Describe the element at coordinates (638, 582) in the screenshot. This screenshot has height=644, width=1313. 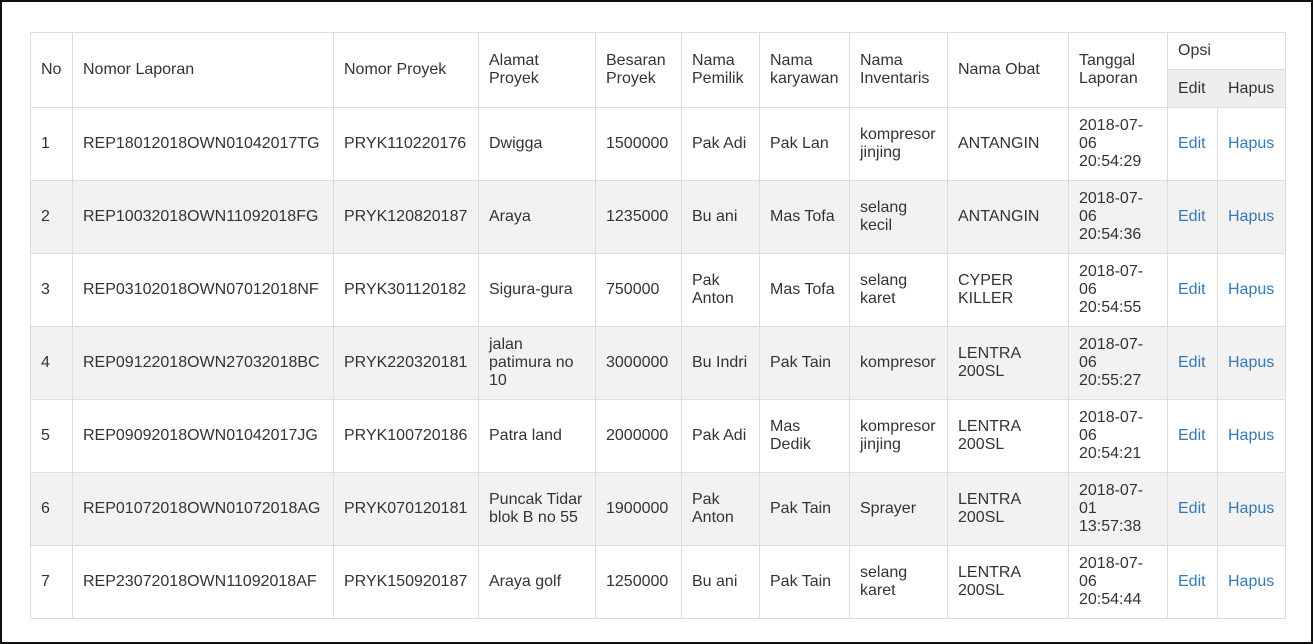
I see `cell-besaran-proyek: 1250000` at that location.